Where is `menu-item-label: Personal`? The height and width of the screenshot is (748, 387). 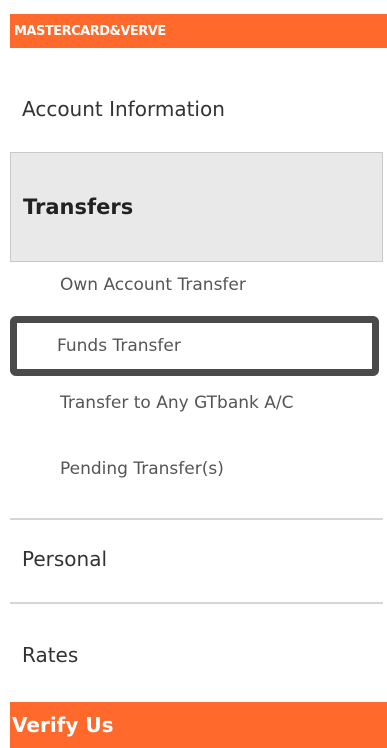 menu-item-label: Personal is located at coordinates (65, 559).